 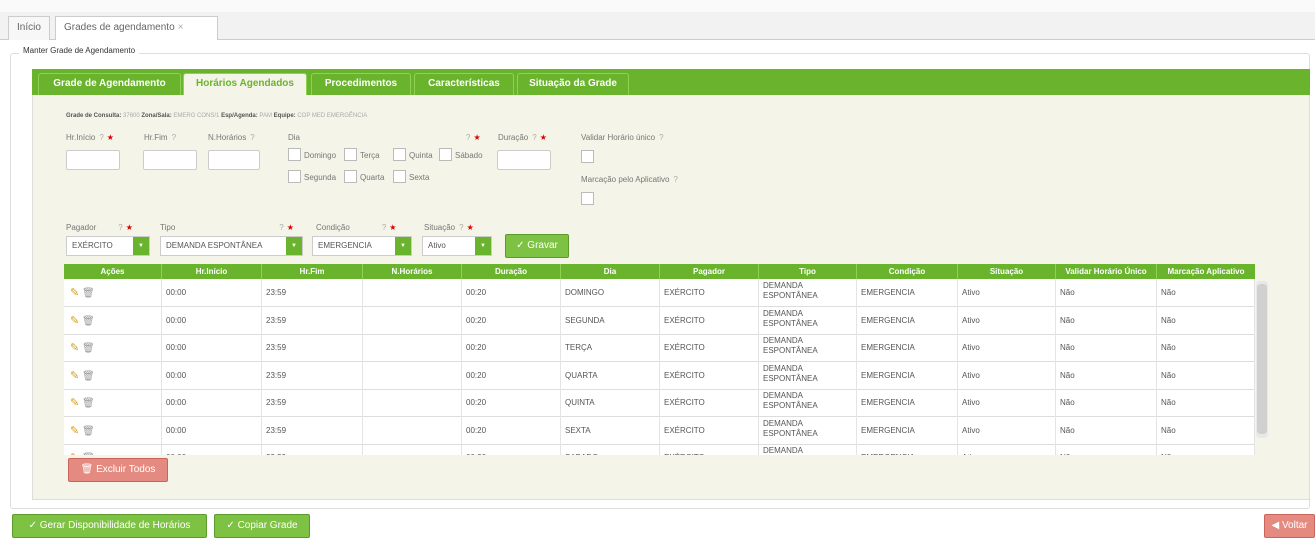 What do you see at coordinates (1289, 526) in the screenshot?
I see `voltar-button: ◀ Voltar` at bounding box center [1289, 526].